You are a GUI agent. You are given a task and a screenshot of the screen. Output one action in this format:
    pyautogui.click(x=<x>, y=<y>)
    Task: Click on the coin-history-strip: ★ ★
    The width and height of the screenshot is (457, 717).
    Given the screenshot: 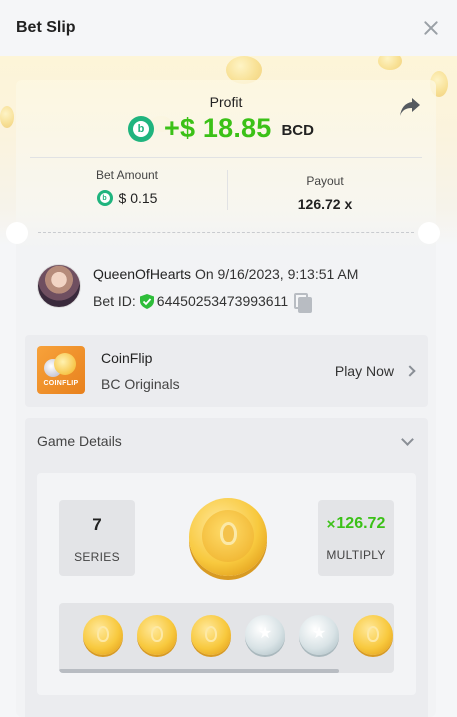 What is the action you would take?
    pyautogui.click(x=226, y=638)
    